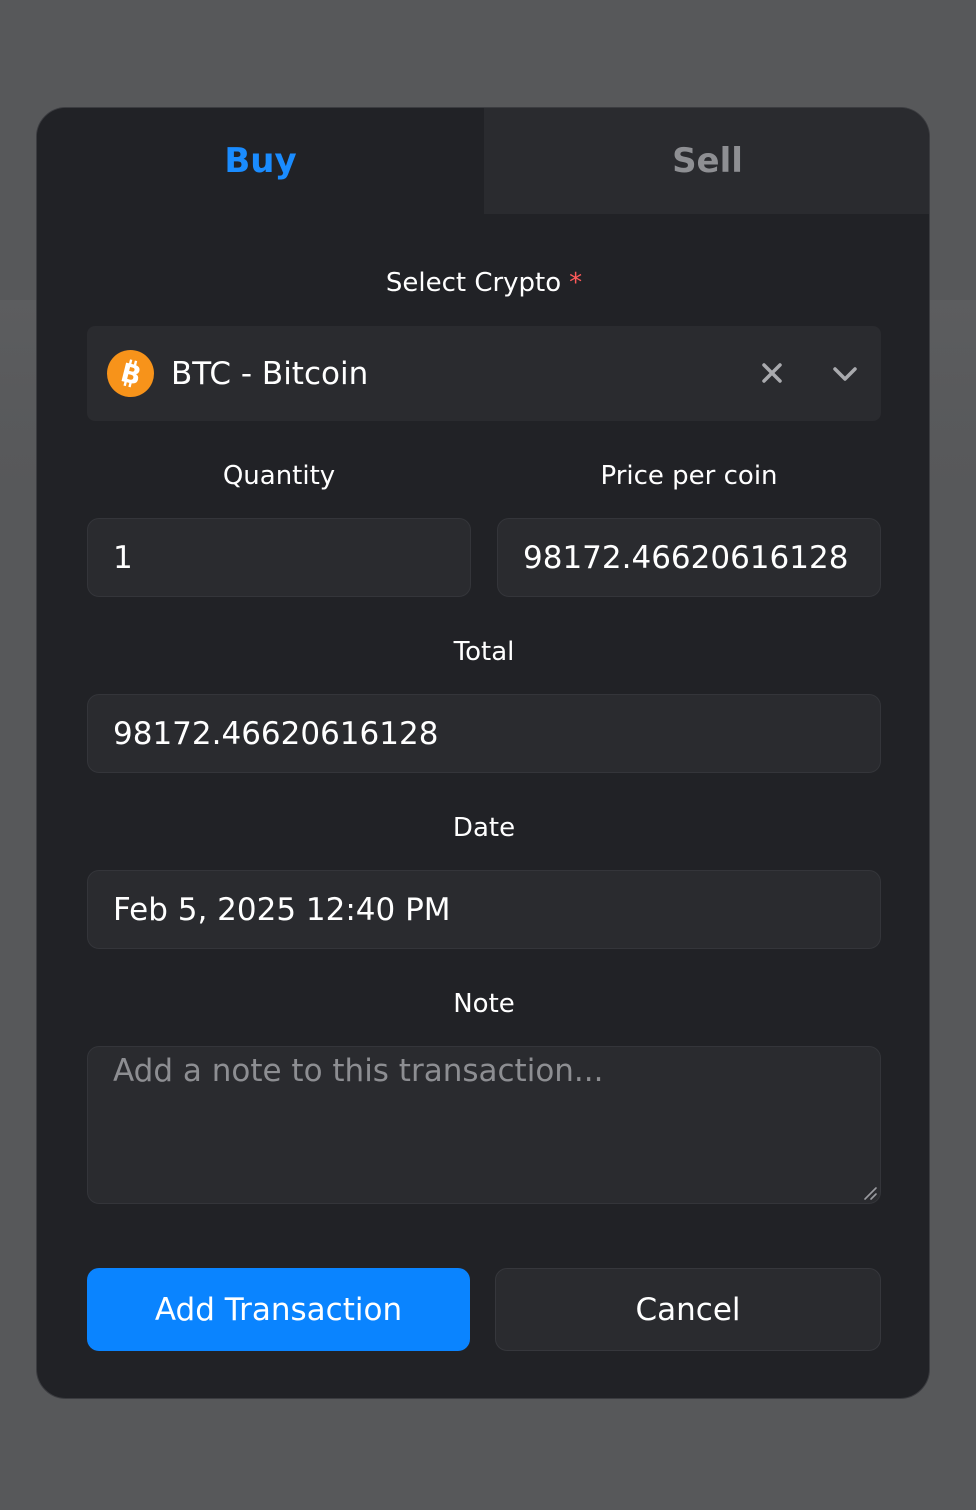  I want to click on price-per-coin-input: 98172.46620616128, so click(689, 557).